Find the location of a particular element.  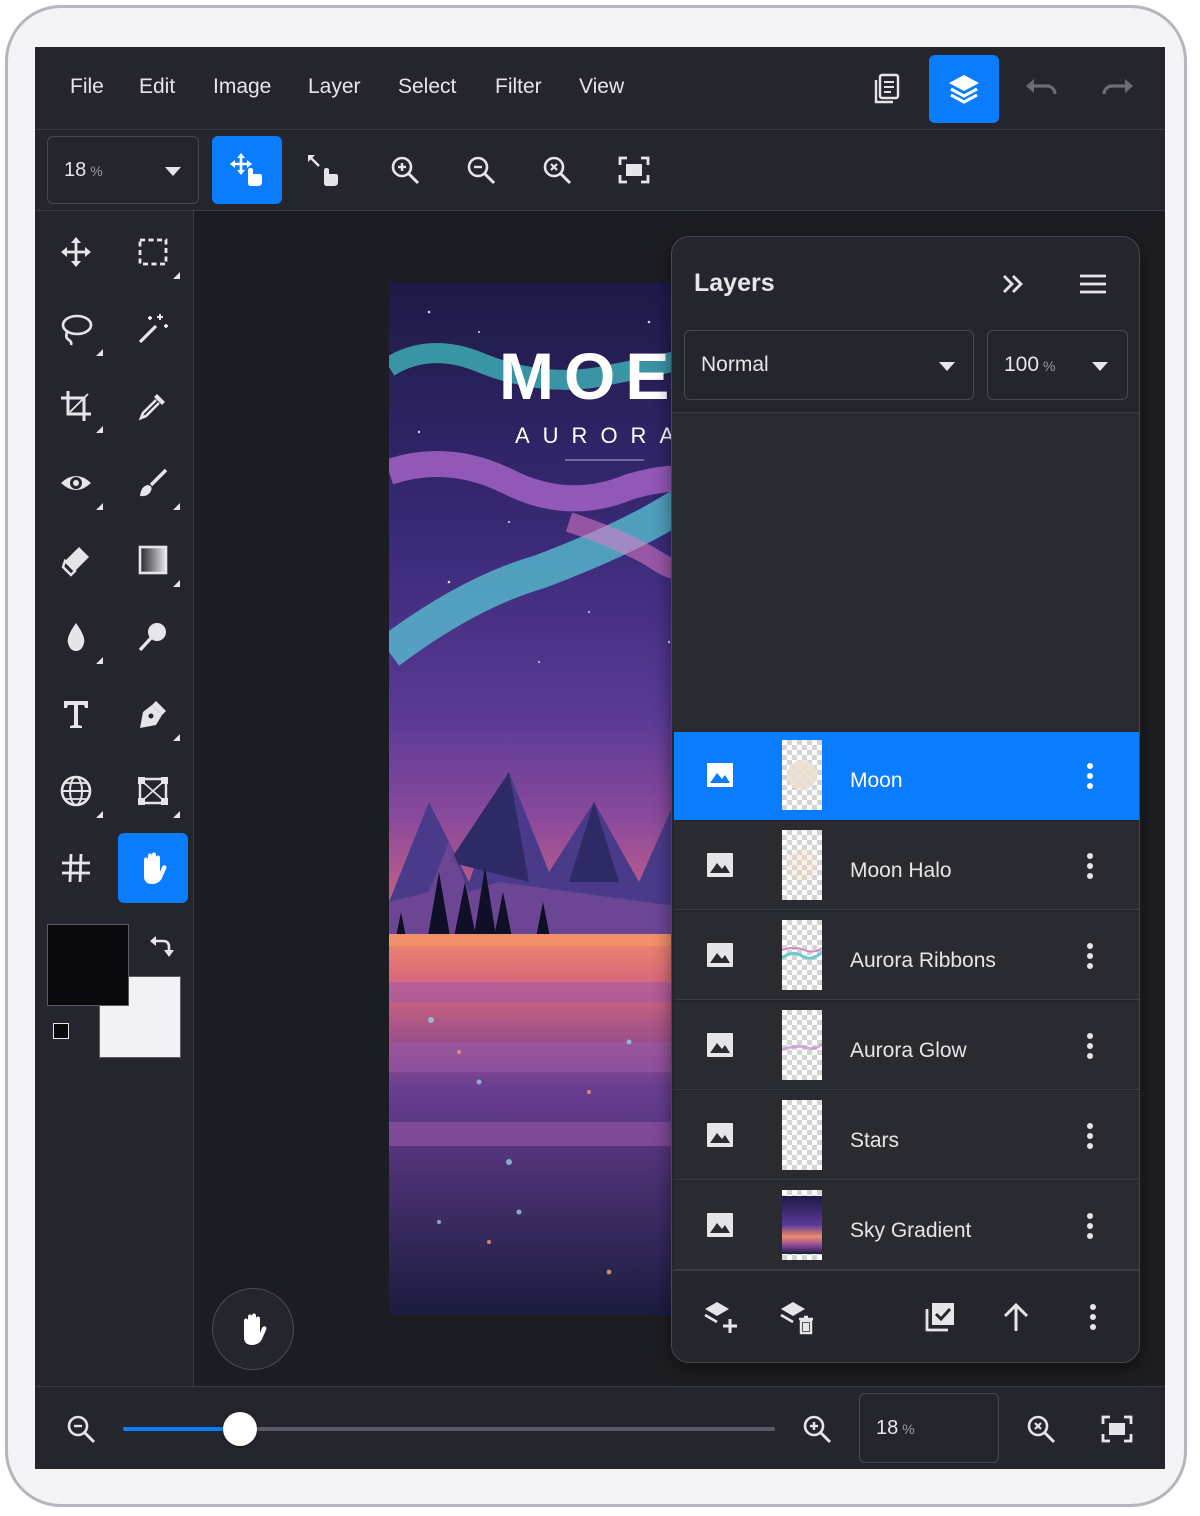

default-colors-button is located at coordinates (68, 1038).